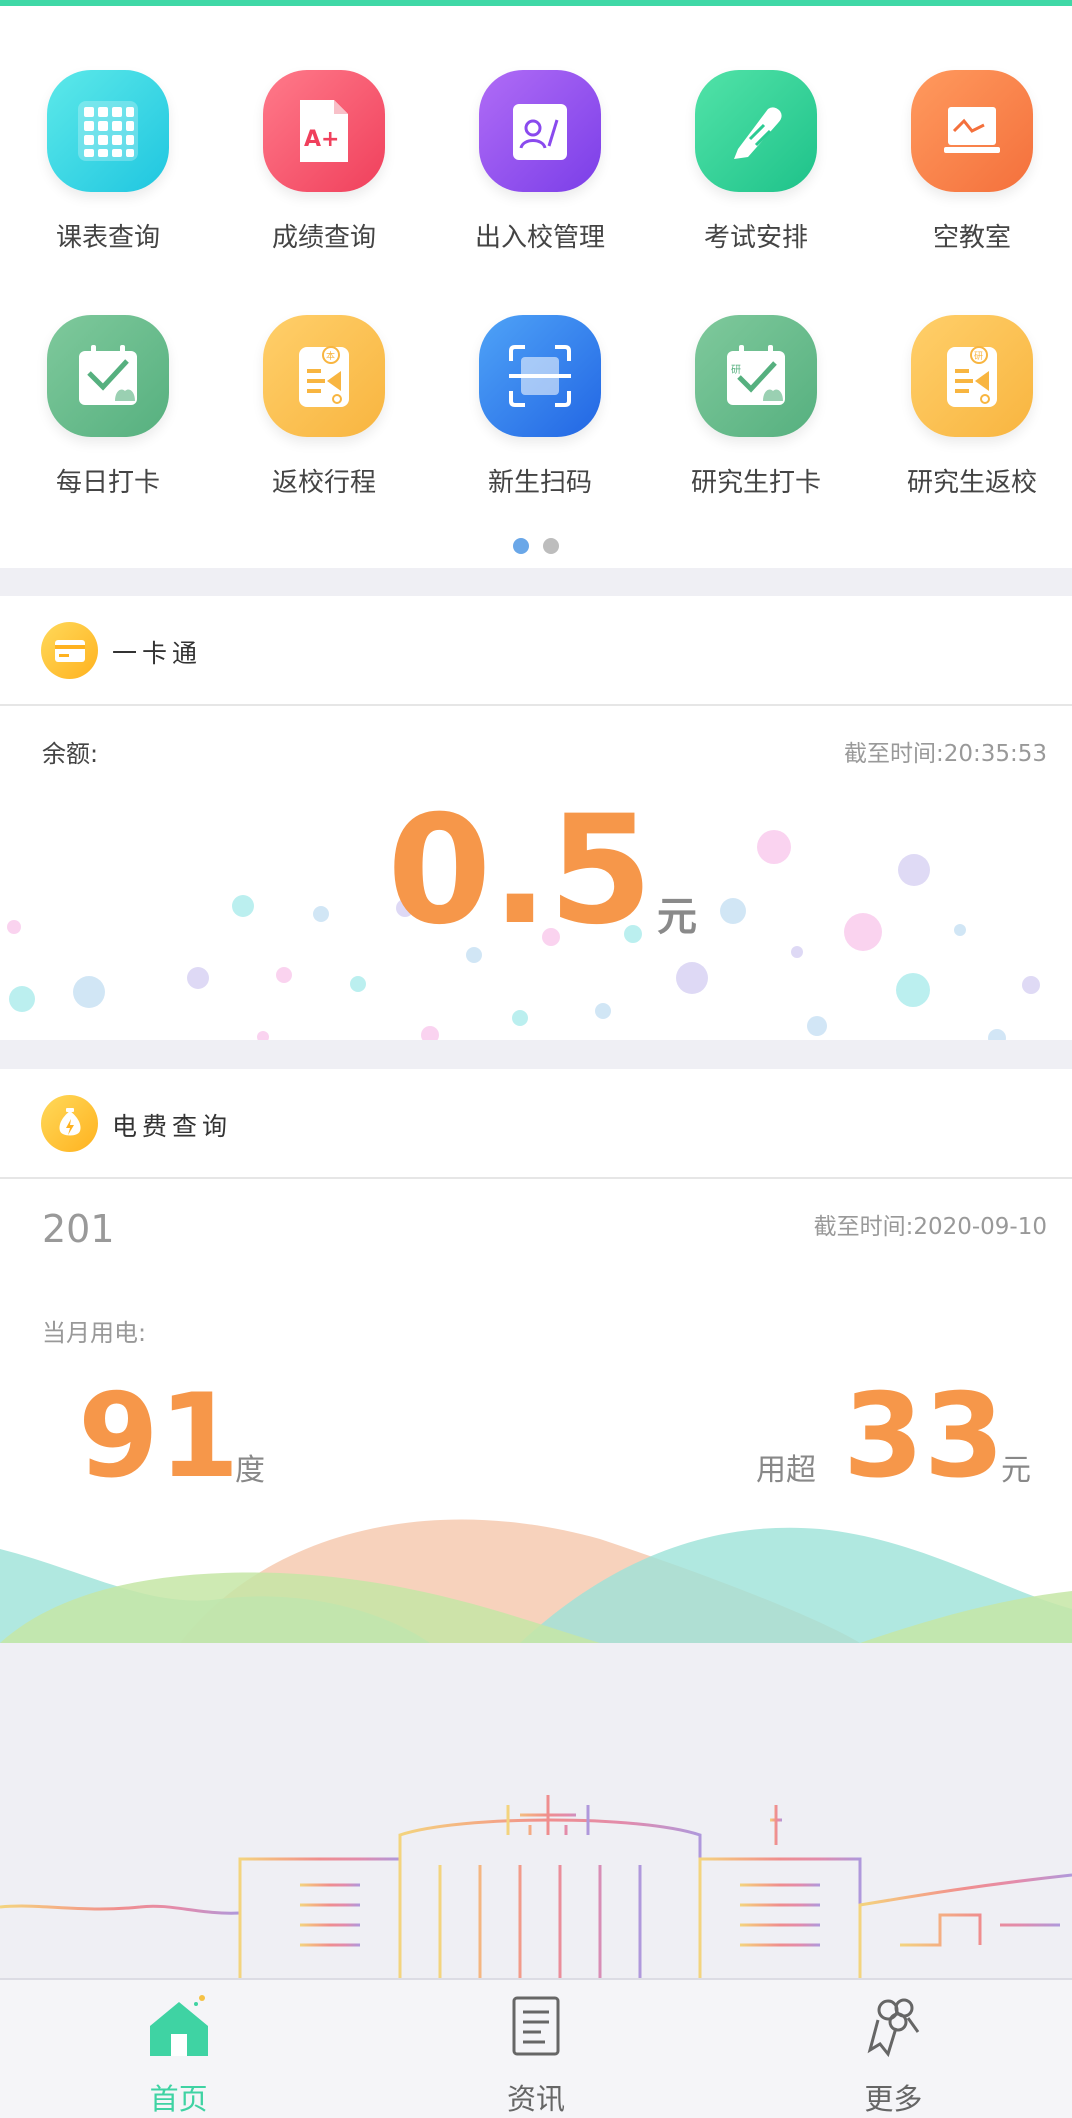 This screenshot has height=2118, width=1072. Describe the element at coordinates (536, 546) in the screenshot. I see `page-indicator` at that location.